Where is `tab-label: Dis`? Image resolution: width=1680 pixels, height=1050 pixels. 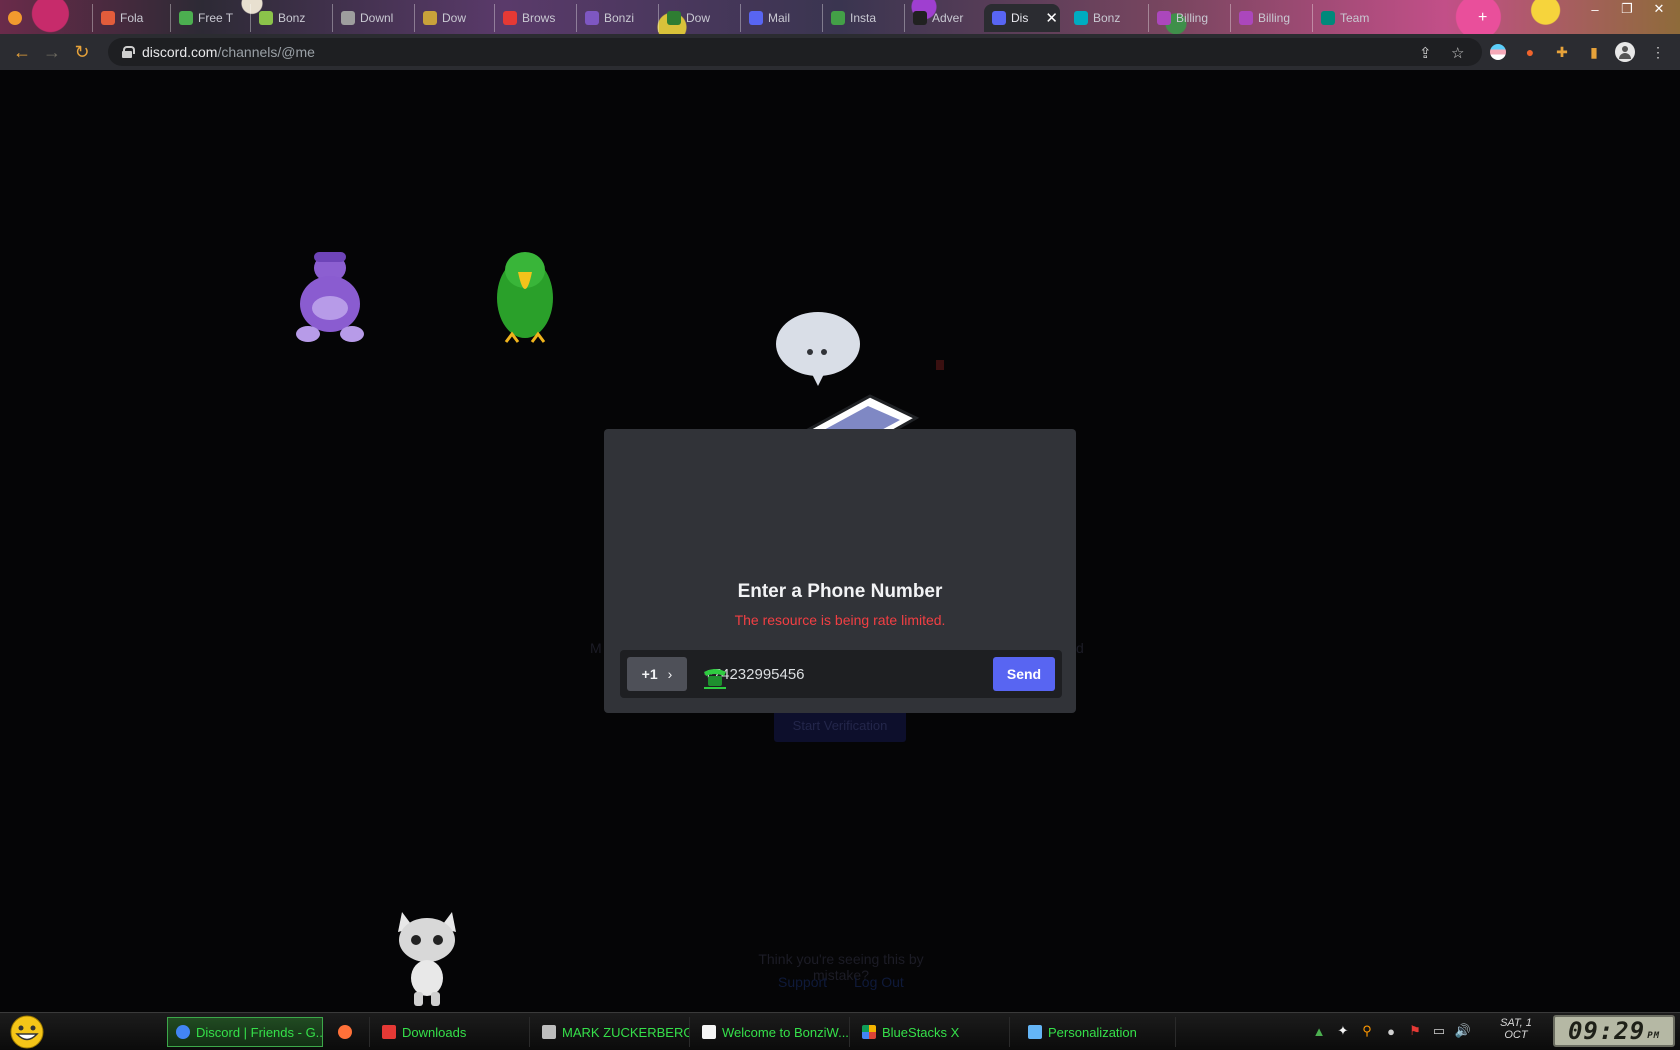
tab-label: Dis is located at coordinates (1020, 18).